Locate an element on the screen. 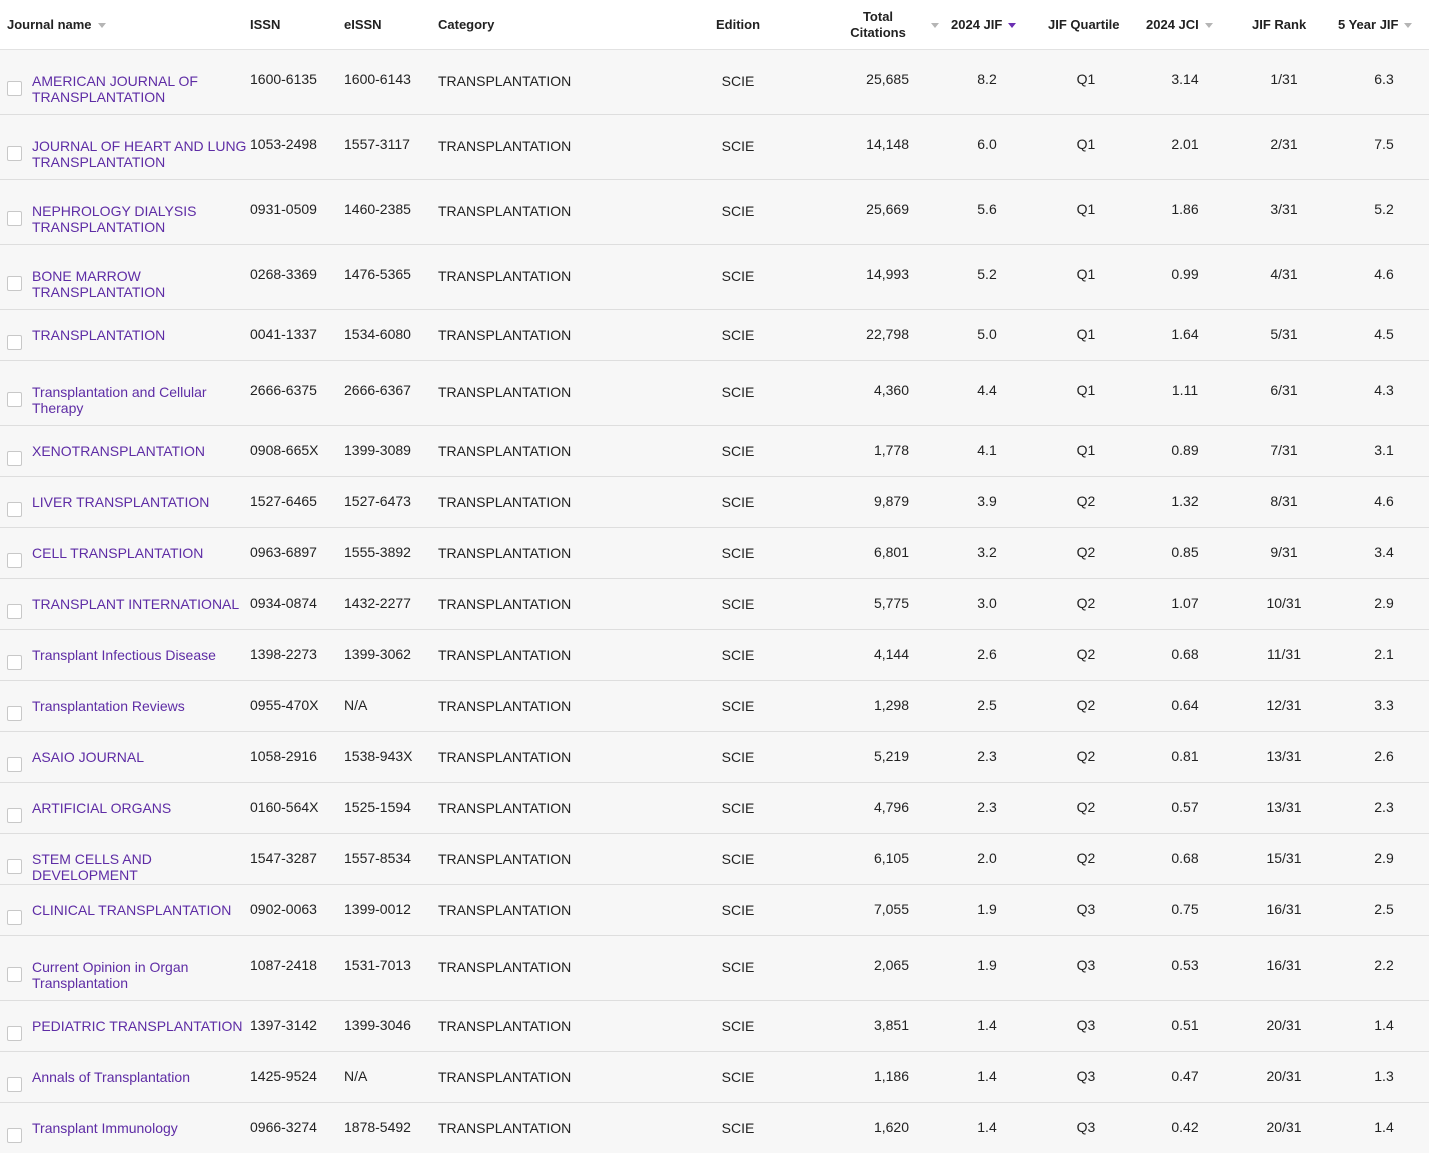 Image resolution: width=1429 pixels, height=1153 pixels. jif-rank-cell: 16/31 is located at coordinates (1284, 965).